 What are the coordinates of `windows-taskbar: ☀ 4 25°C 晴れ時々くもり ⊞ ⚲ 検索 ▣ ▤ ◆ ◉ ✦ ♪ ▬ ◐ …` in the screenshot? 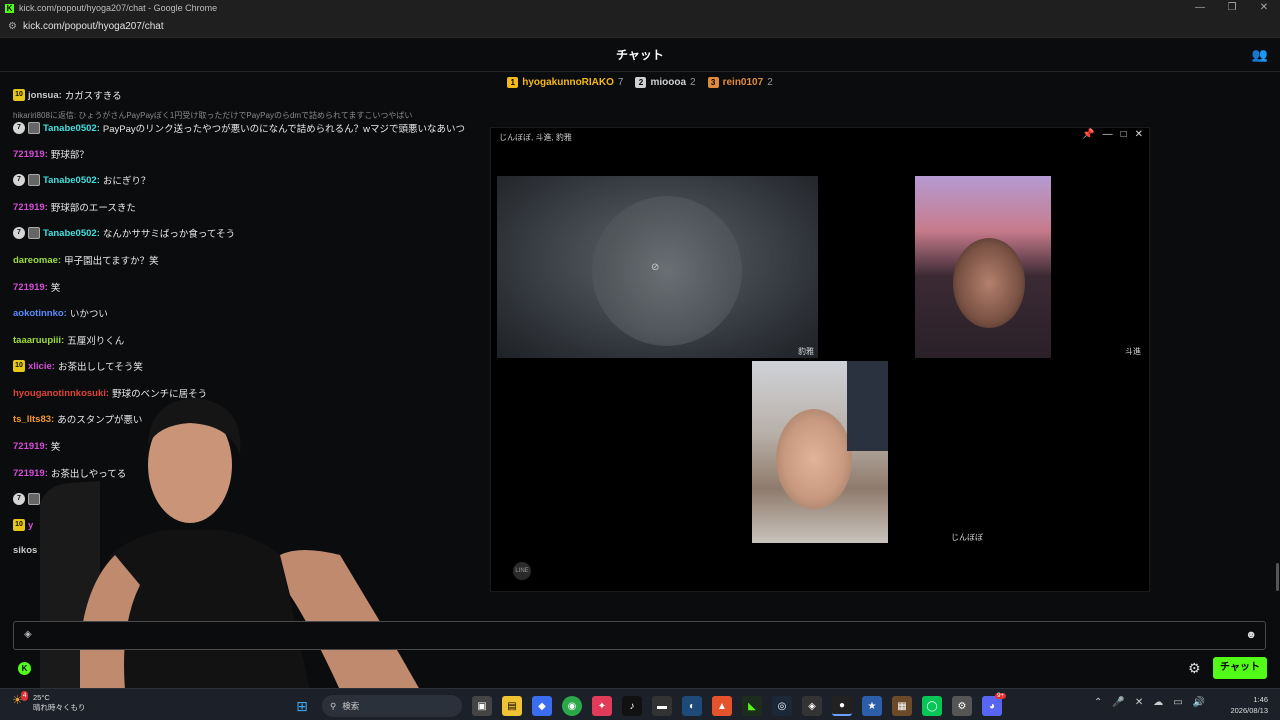 It's located at (640, 704).